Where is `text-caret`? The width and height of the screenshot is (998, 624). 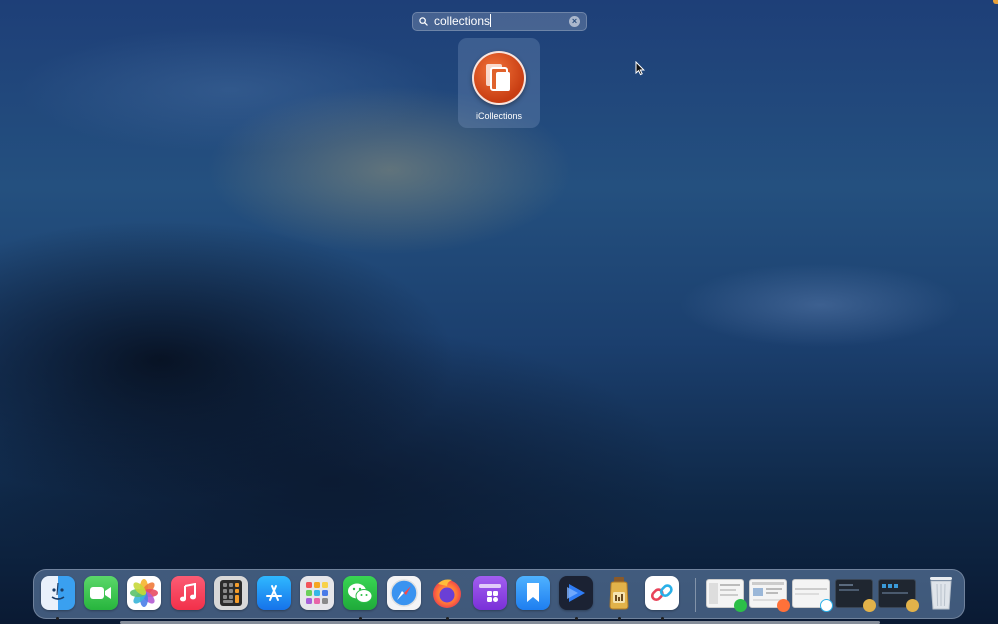 text-caret is located at coordinates (491, 20).